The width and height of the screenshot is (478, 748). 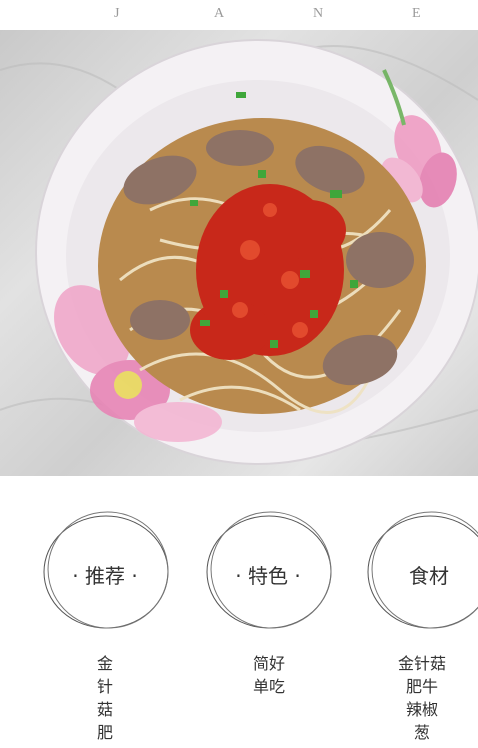 I want to click on header: J A N E, so click(x=239, y=15).